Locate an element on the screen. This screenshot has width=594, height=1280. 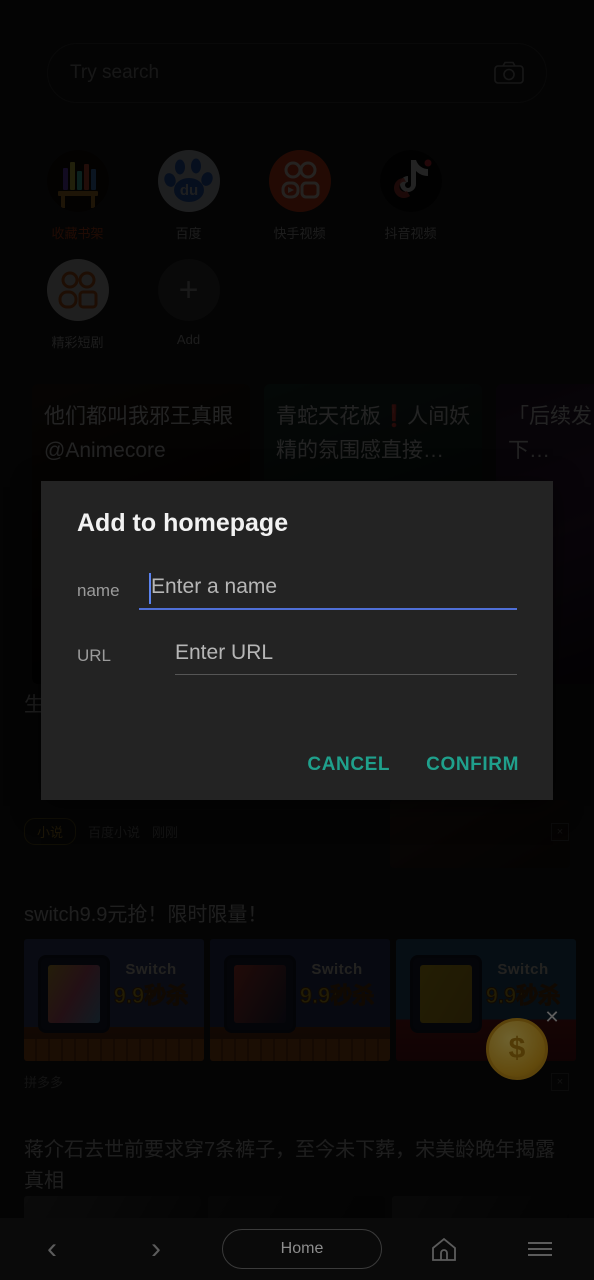
url-field-row: URL Enter URL is located at coordinates (297, 658).